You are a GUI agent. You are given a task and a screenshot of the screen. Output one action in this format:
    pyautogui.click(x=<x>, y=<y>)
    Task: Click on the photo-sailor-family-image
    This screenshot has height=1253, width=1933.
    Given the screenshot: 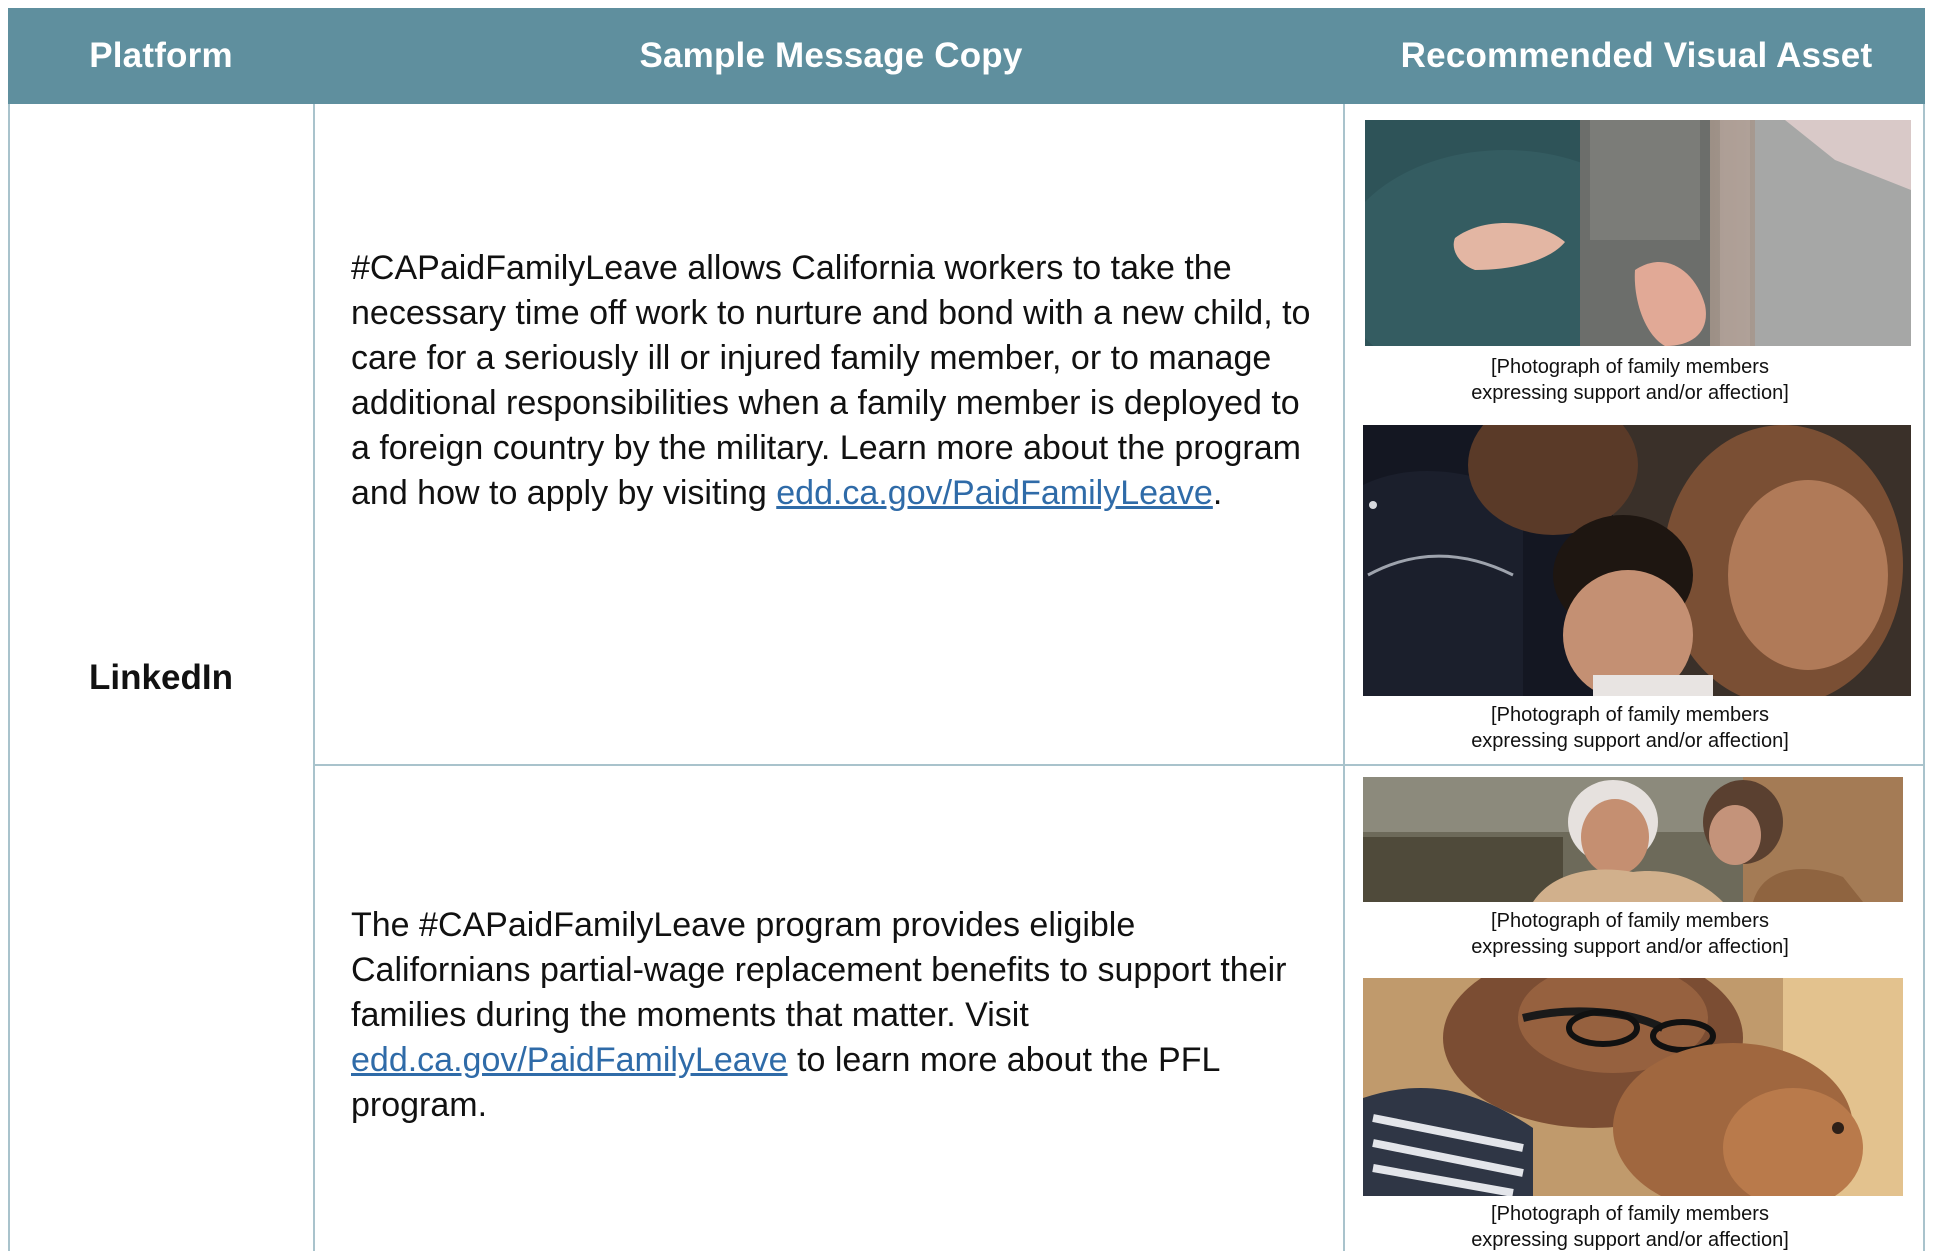 What is the action you would take?
    pyautogui.click(x=1637, y=560)
    